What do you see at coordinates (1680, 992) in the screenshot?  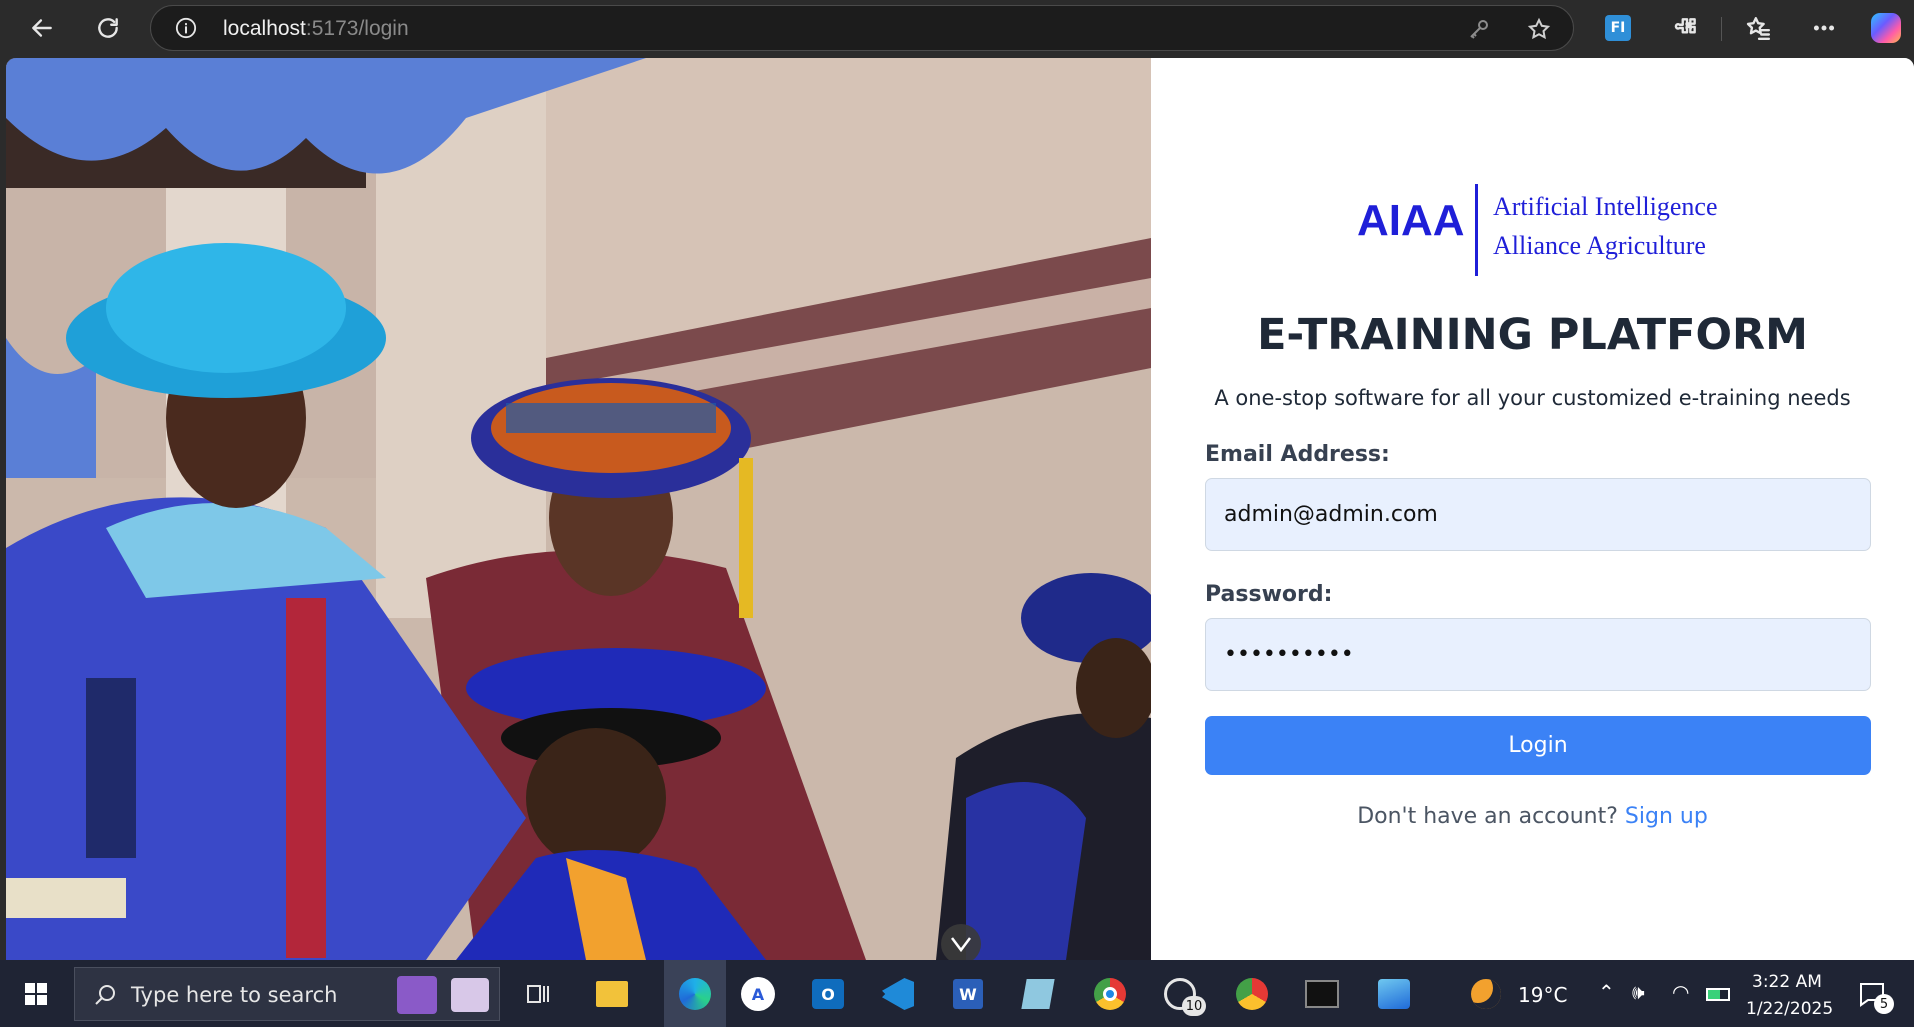 I see `wifi-icon: ◠` at bounding box center [1680, 992].